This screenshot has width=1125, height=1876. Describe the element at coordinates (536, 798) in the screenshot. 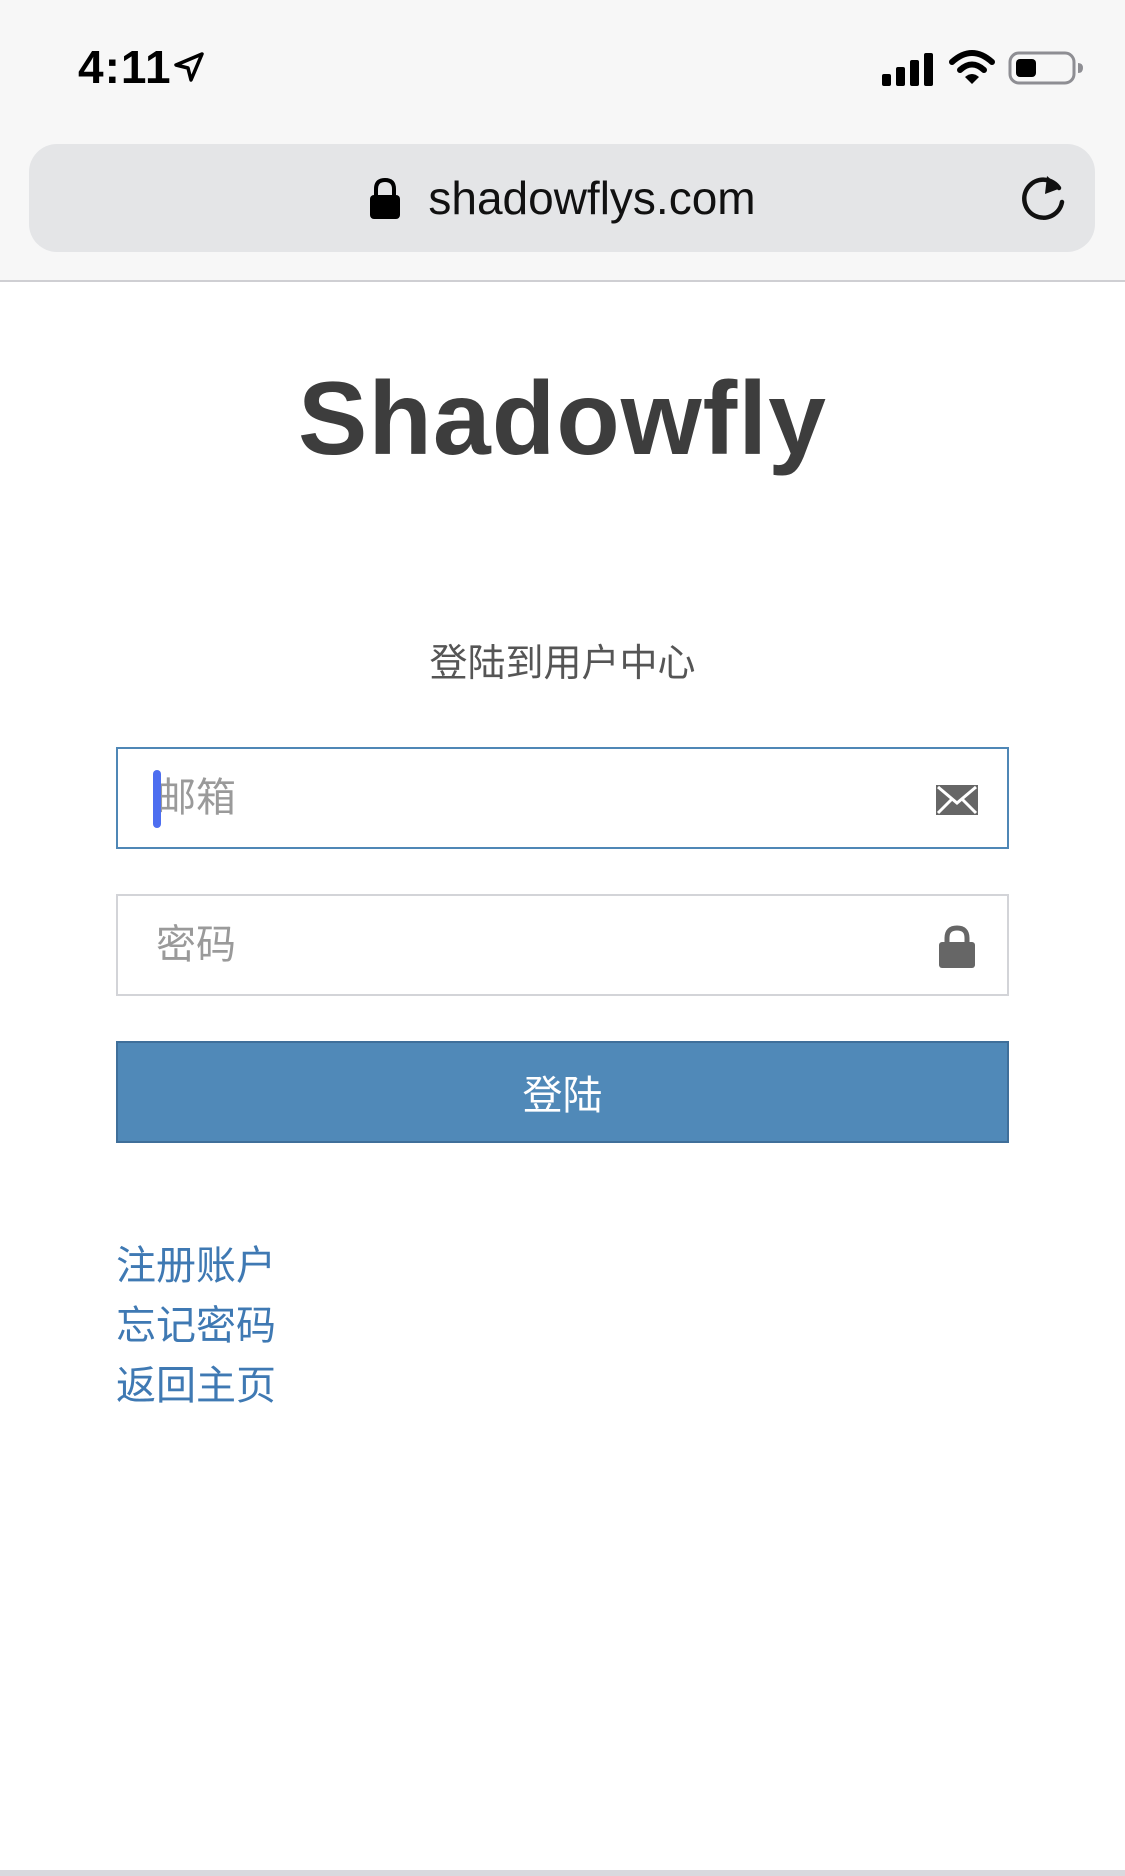

I see `email-input` at that location.